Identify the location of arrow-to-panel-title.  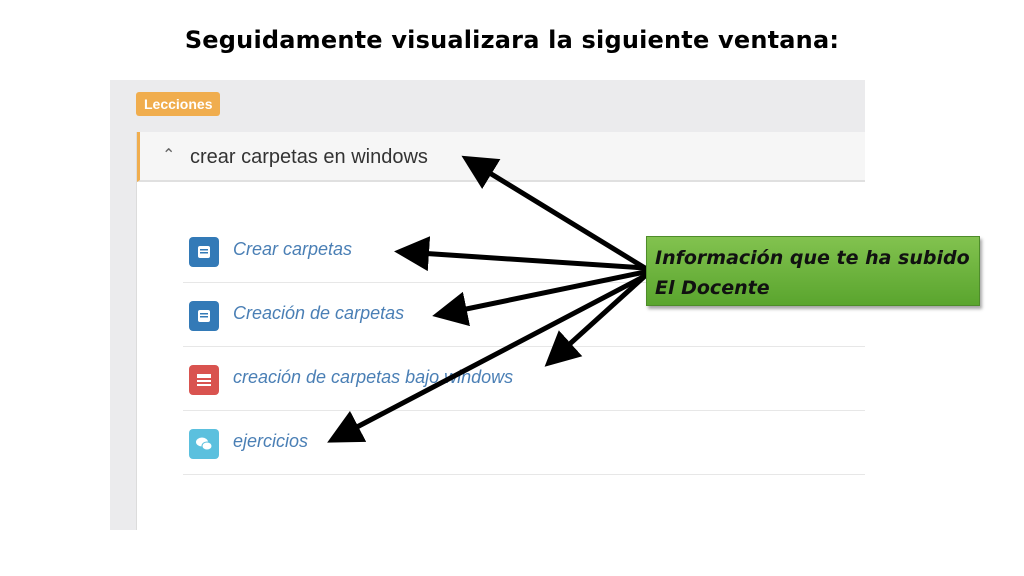
(554, 213).